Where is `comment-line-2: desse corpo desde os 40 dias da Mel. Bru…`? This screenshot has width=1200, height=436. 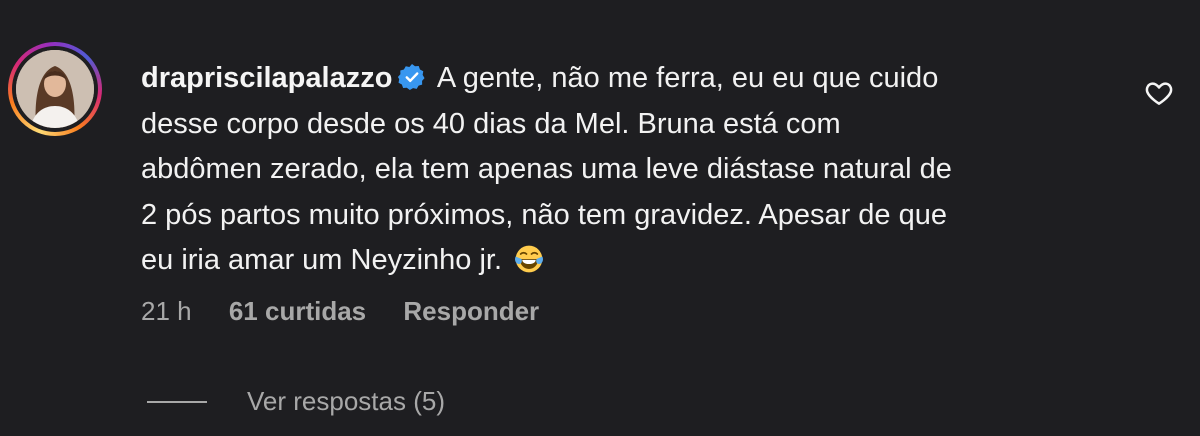 comment-line-2: desse corpo desde os 40 dias da Mel. Bru… is located at coordinates (491, 123).